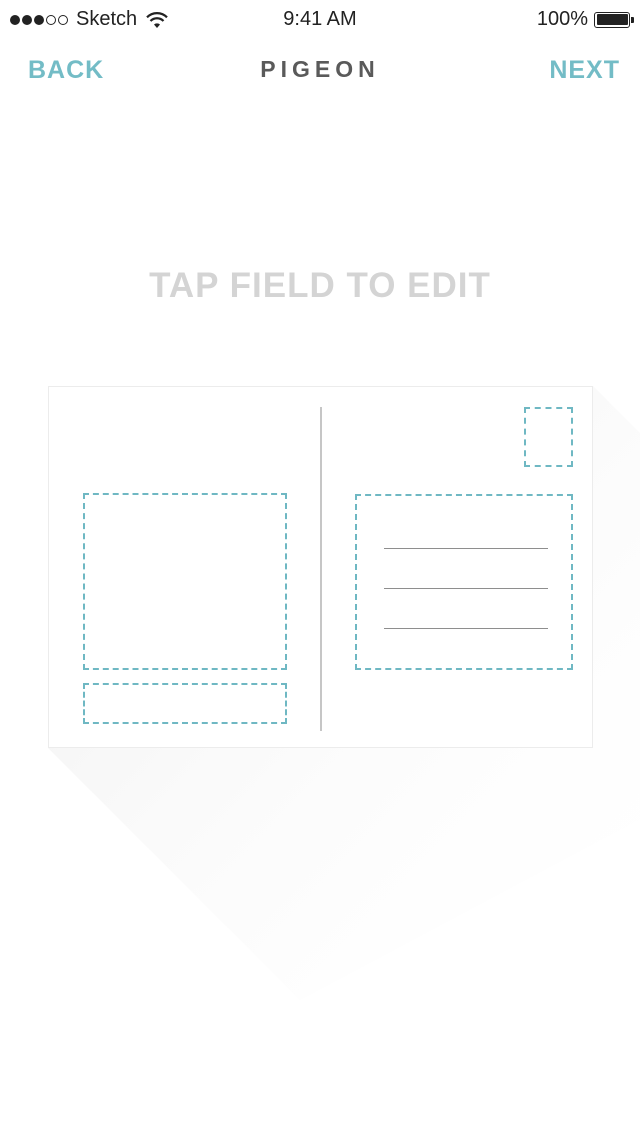 This screenshot has width=640, height=1136. I want to click on address-field, so click(464, 582).